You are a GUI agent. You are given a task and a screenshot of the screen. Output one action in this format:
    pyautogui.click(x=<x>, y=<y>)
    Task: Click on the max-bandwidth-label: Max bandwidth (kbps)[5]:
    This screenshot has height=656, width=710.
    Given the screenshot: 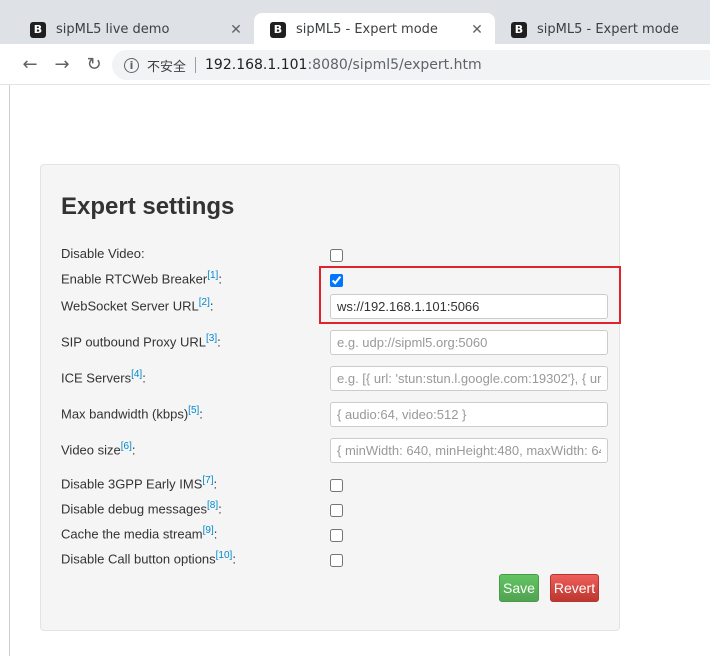 What is the action you would take?
    pyautogui.click(x=132, y=413)
    